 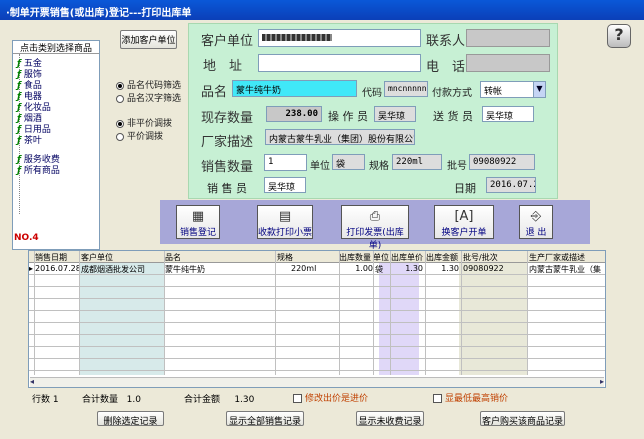 I want to click on operator-value: 吴华琼, so click(x=395, y=114).